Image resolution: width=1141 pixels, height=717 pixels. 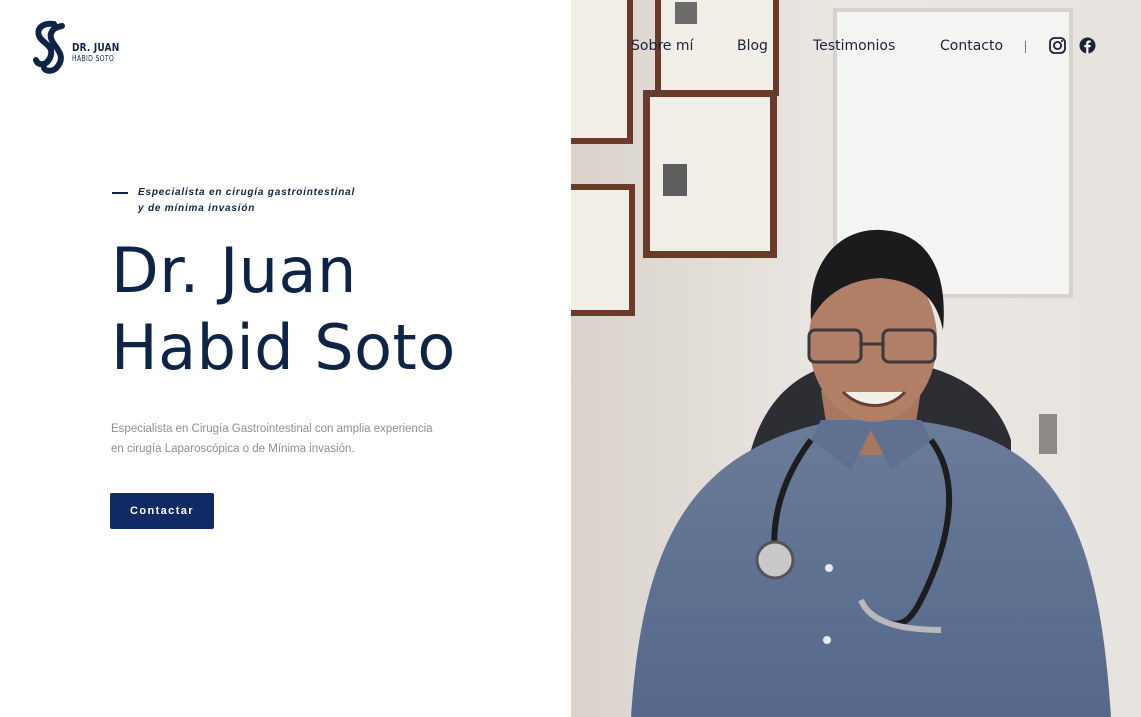 What do you see at coordinates (120, 193) in the screenshot?
I see `tagline-dash` at bounding box center [120, 193].